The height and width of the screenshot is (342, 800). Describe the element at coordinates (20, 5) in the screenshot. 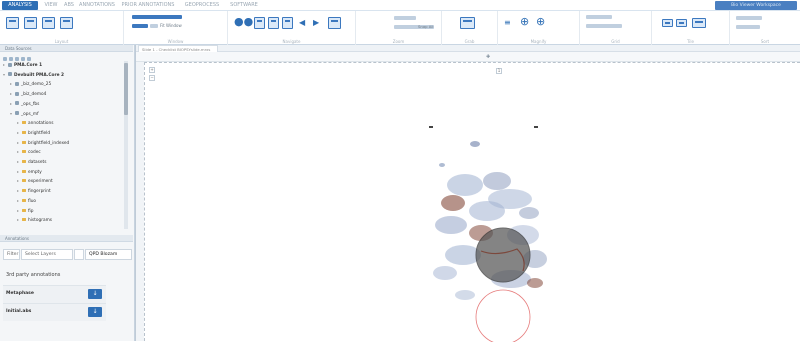

I see `tab-analysis: ANALYSIS` at that location.